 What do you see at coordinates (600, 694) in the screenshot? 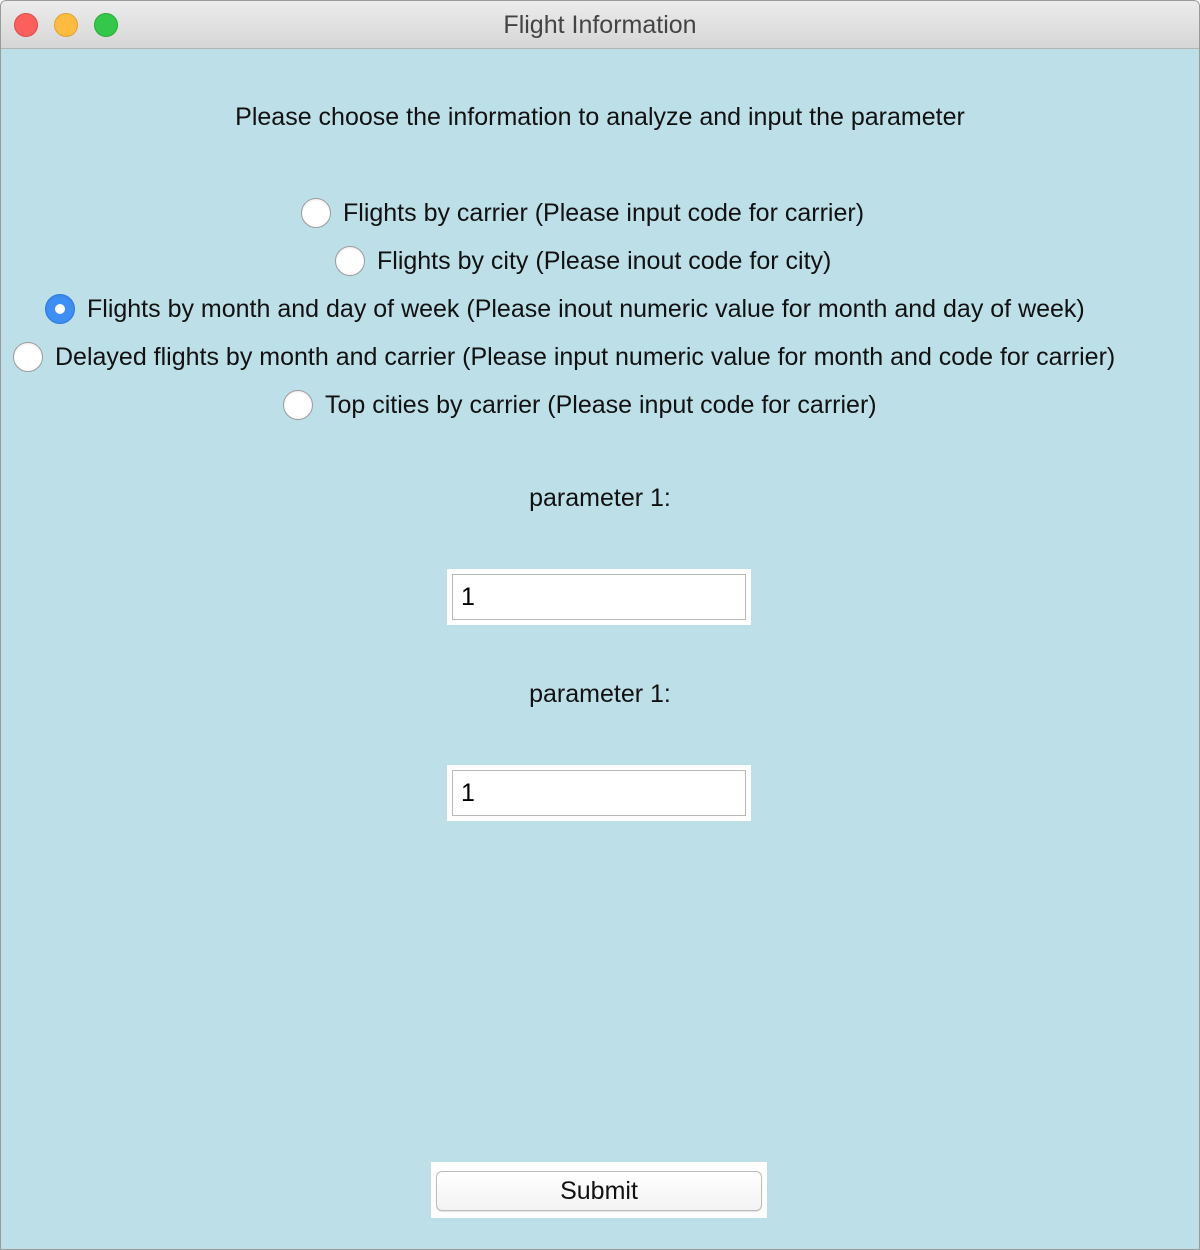
I see `parameter-2-label: parameter 1:` at bounding box center [600, 694].